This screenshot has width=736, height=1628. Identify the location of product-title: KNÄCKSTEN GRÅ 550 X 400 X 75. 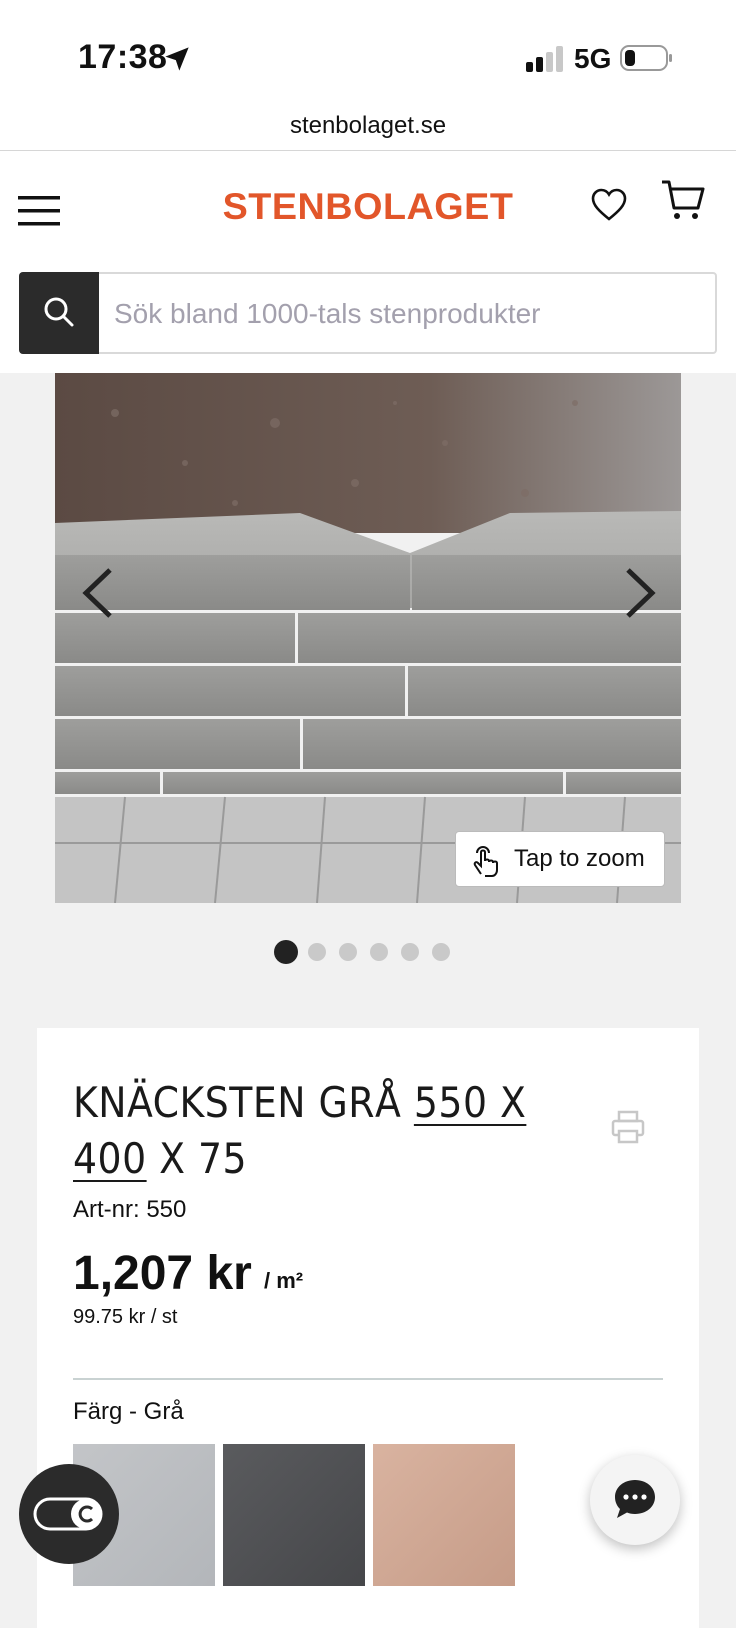
(333, 1131).